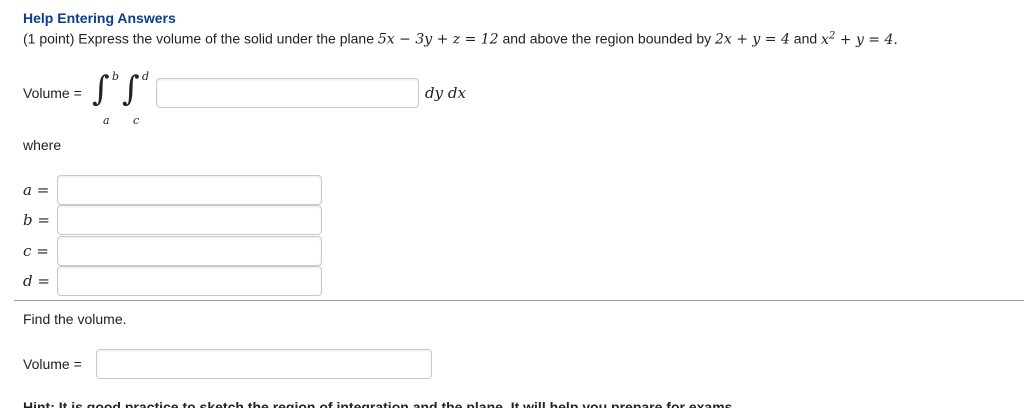 This screenshot has height=408, width=1024. Describe the element at coordinates (805, 38) in the screenshot. I see `problem-text-c: and` at that location.